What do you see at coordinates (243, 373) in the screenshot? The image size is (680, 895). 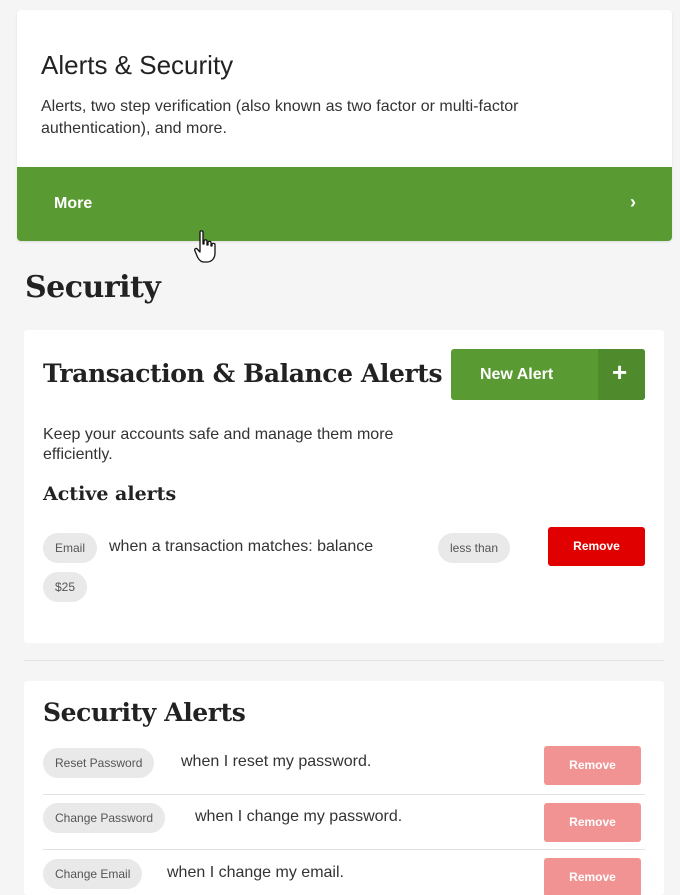 I see `transaction-alerts-title: Transaction & Balance Alerts` at bounding box center [243, 373].